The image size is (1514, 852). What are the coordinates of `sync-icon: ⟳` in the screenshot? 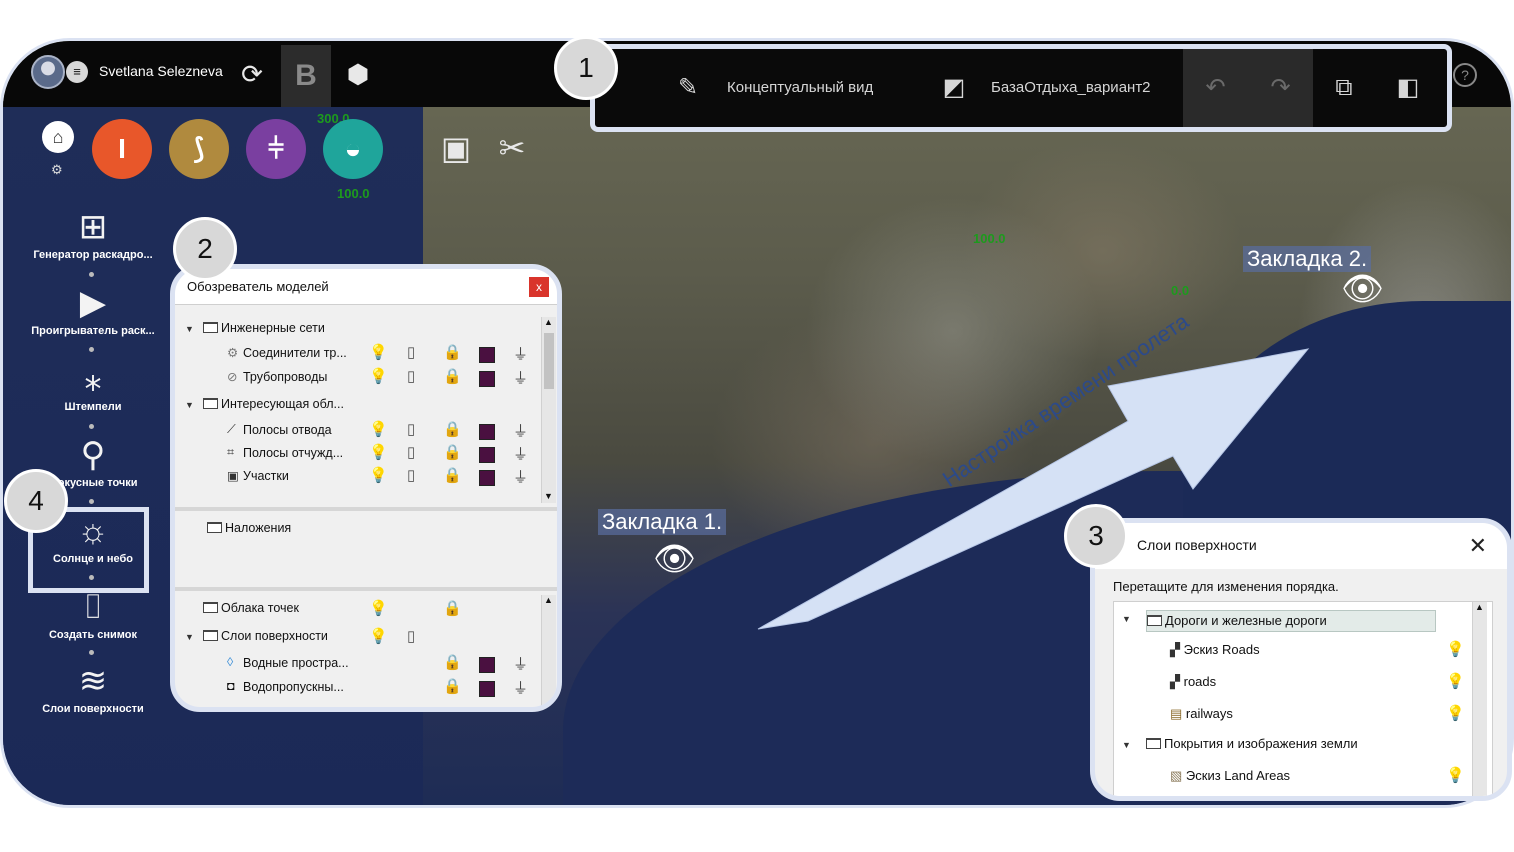 It's located at (252, 74).